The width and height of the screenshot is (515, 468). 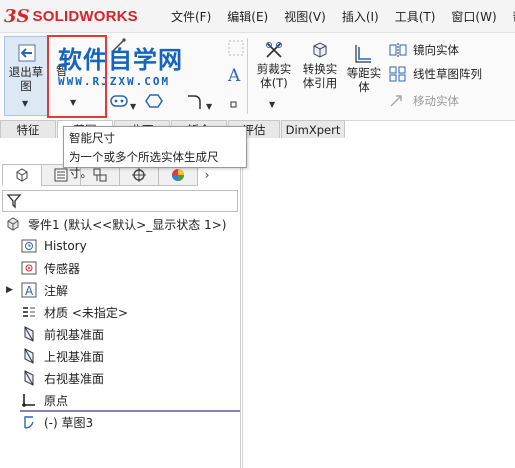 I want to click on panel-divider, so click(x=242, y=315).